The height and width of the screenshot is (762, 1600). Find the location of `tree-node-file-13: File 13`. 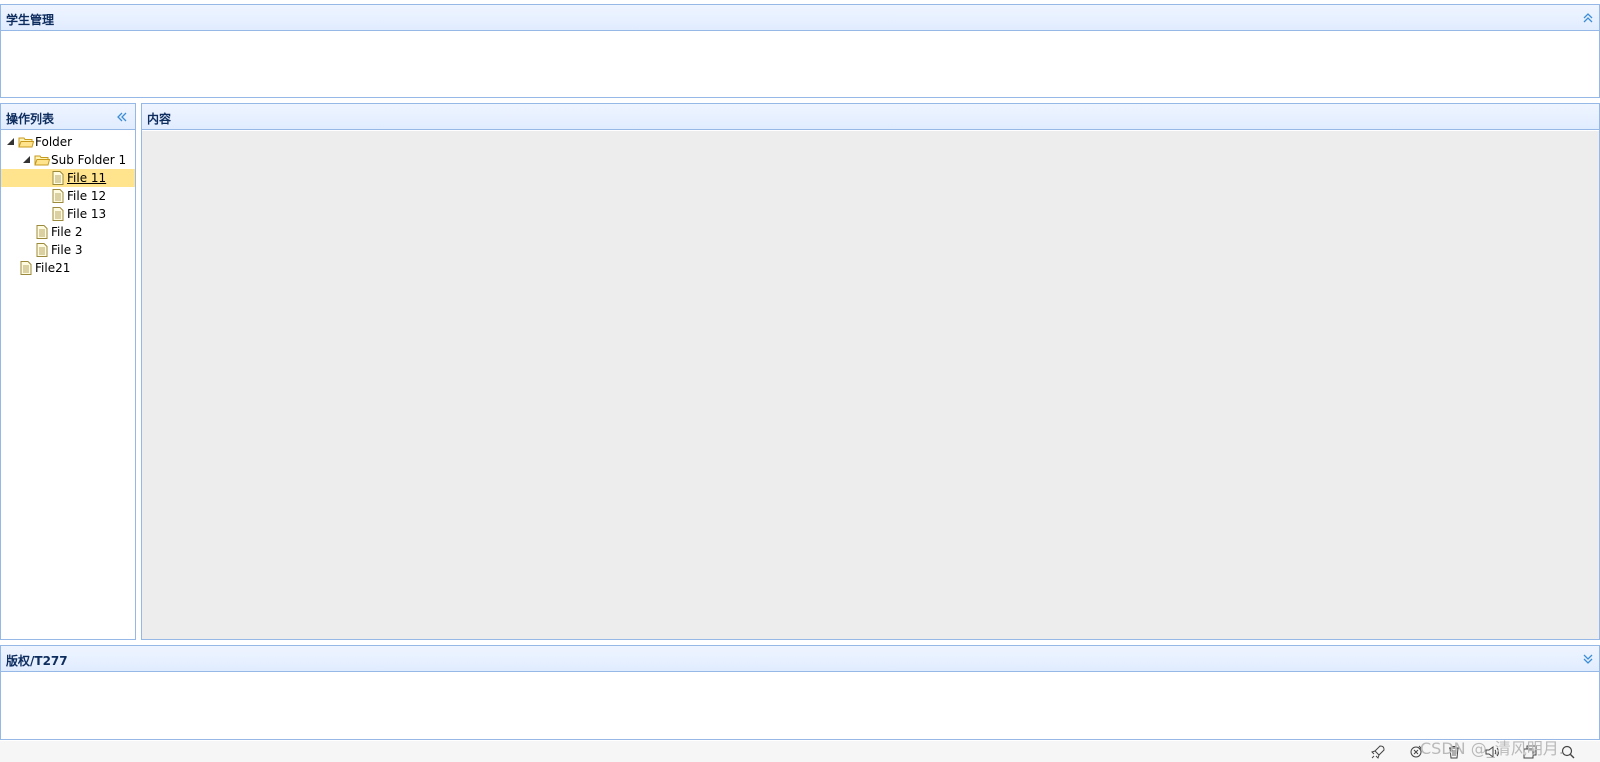

tree-node-file-13: File 13 is located at coordinates (68, 214).